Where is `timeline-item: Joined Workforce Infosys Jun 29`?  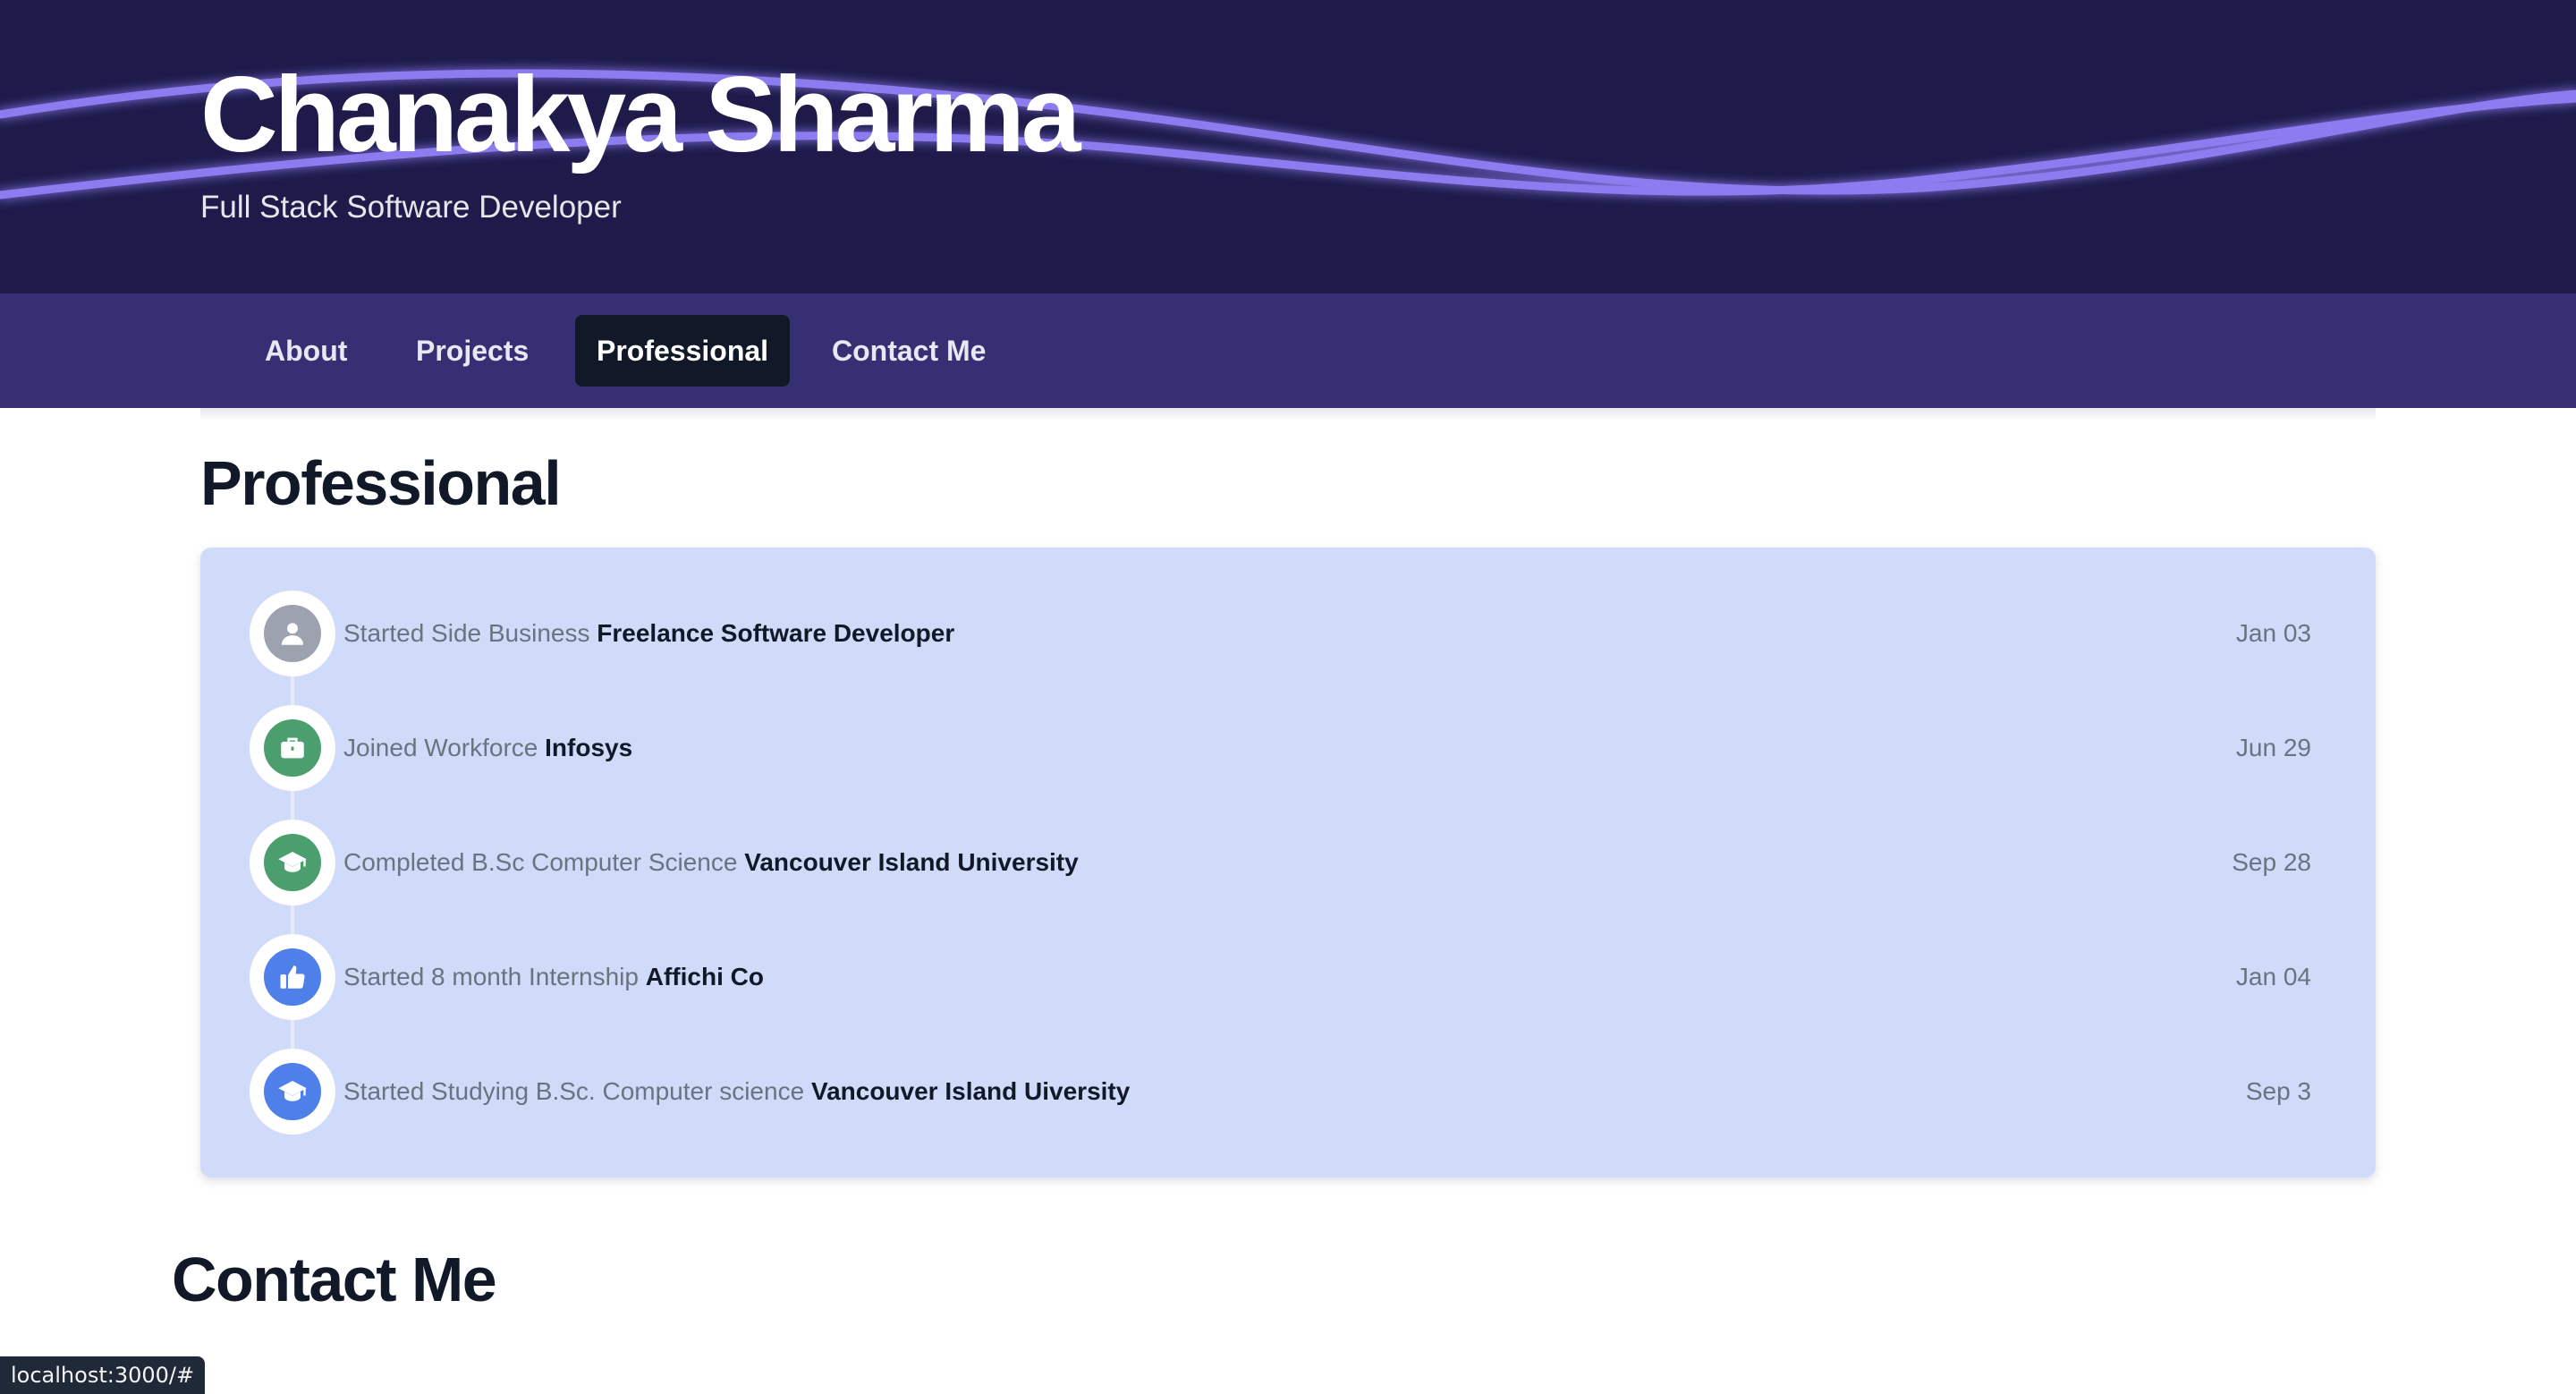
timeline-item: Joined Workforce Infosys Jun 29 is located at coordinates (1288, 748).